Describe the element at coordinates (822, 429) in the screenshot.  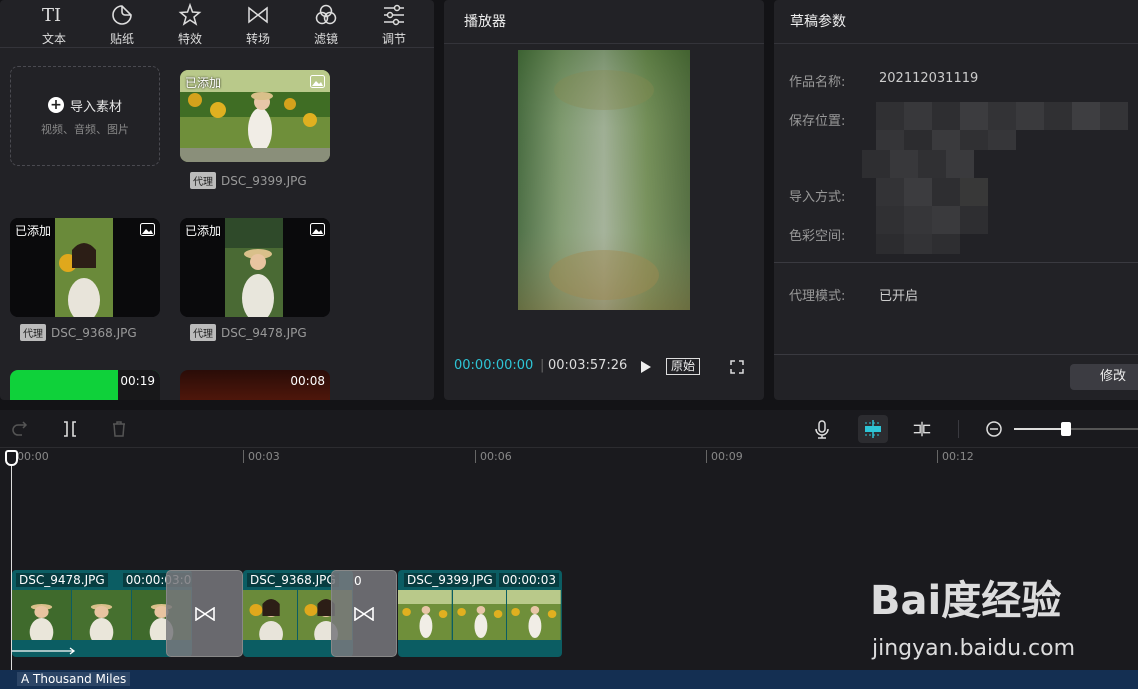
I see `microphone-icon` at that location.